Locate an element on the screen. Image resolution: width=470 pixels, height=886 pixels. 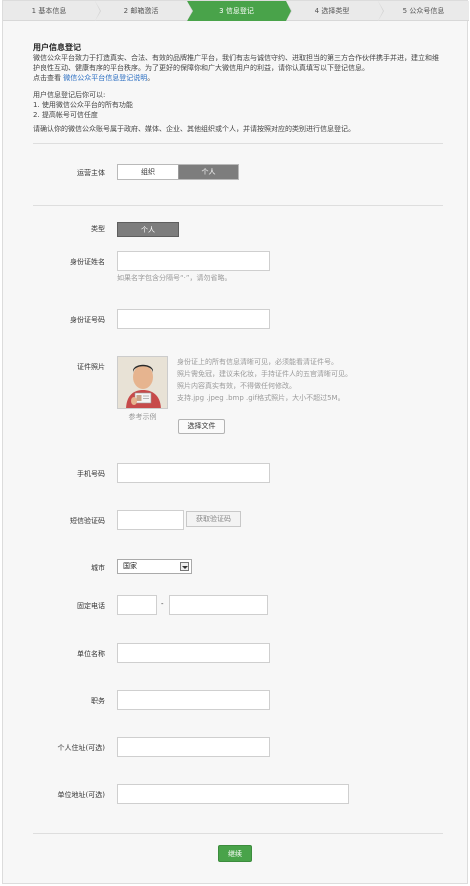
sms-code-input is located at coordinates (150, 520).